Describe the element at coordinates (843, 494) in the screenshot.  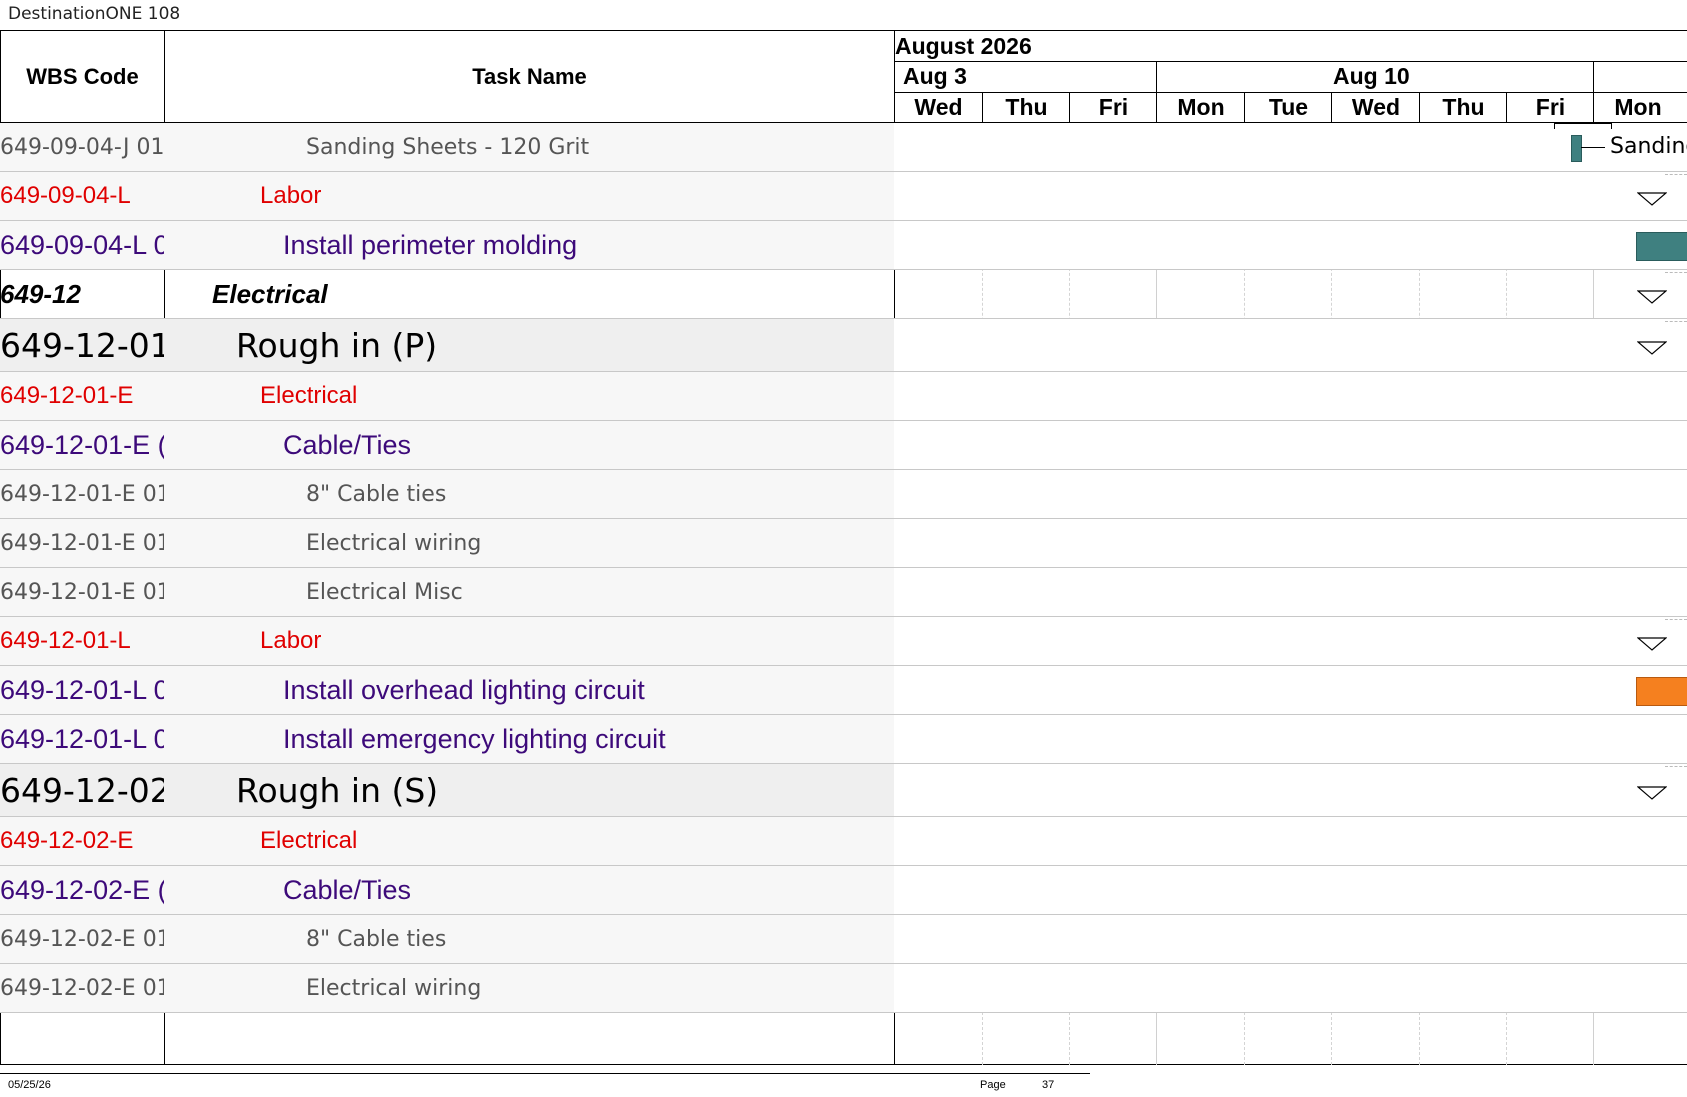
I see `table-row: 649-12-01-E 01 8" Cable ties` at that location.